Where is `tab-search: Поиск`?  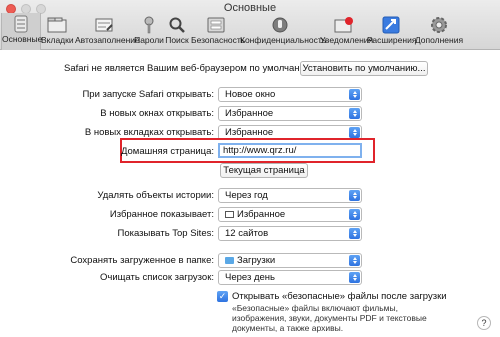
tab-search: Поиск is located at coordinates (177, 31).